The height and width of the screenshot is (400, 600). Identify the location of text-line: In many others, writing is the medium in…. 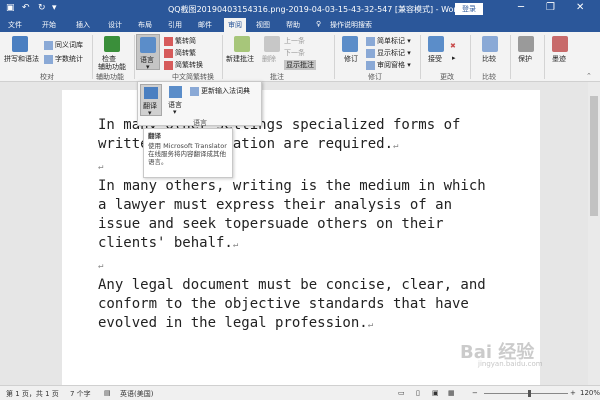
(292, 186).